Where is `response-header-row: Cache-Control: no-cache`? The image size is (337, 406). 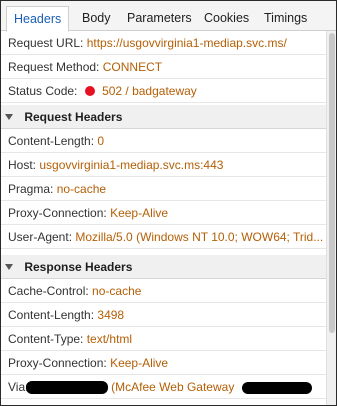
response-header-row: Cache-Control: no-cache is located at coordinates (163, 291).